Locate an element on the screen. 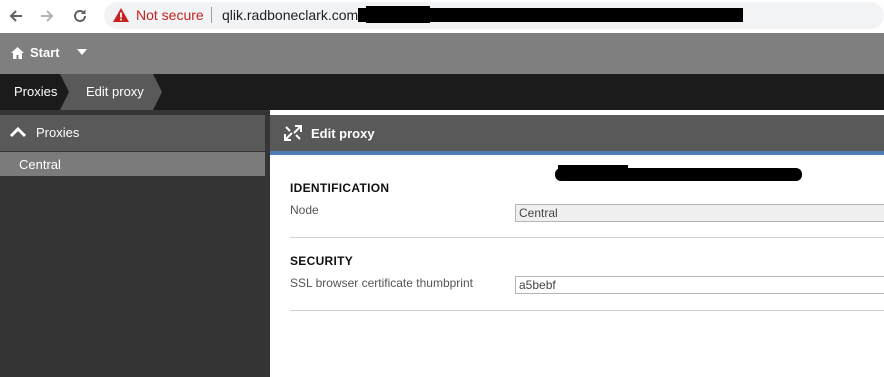 The image size is (884, 377). sidebar-header: Proxies is located at coordinates (132, 133).